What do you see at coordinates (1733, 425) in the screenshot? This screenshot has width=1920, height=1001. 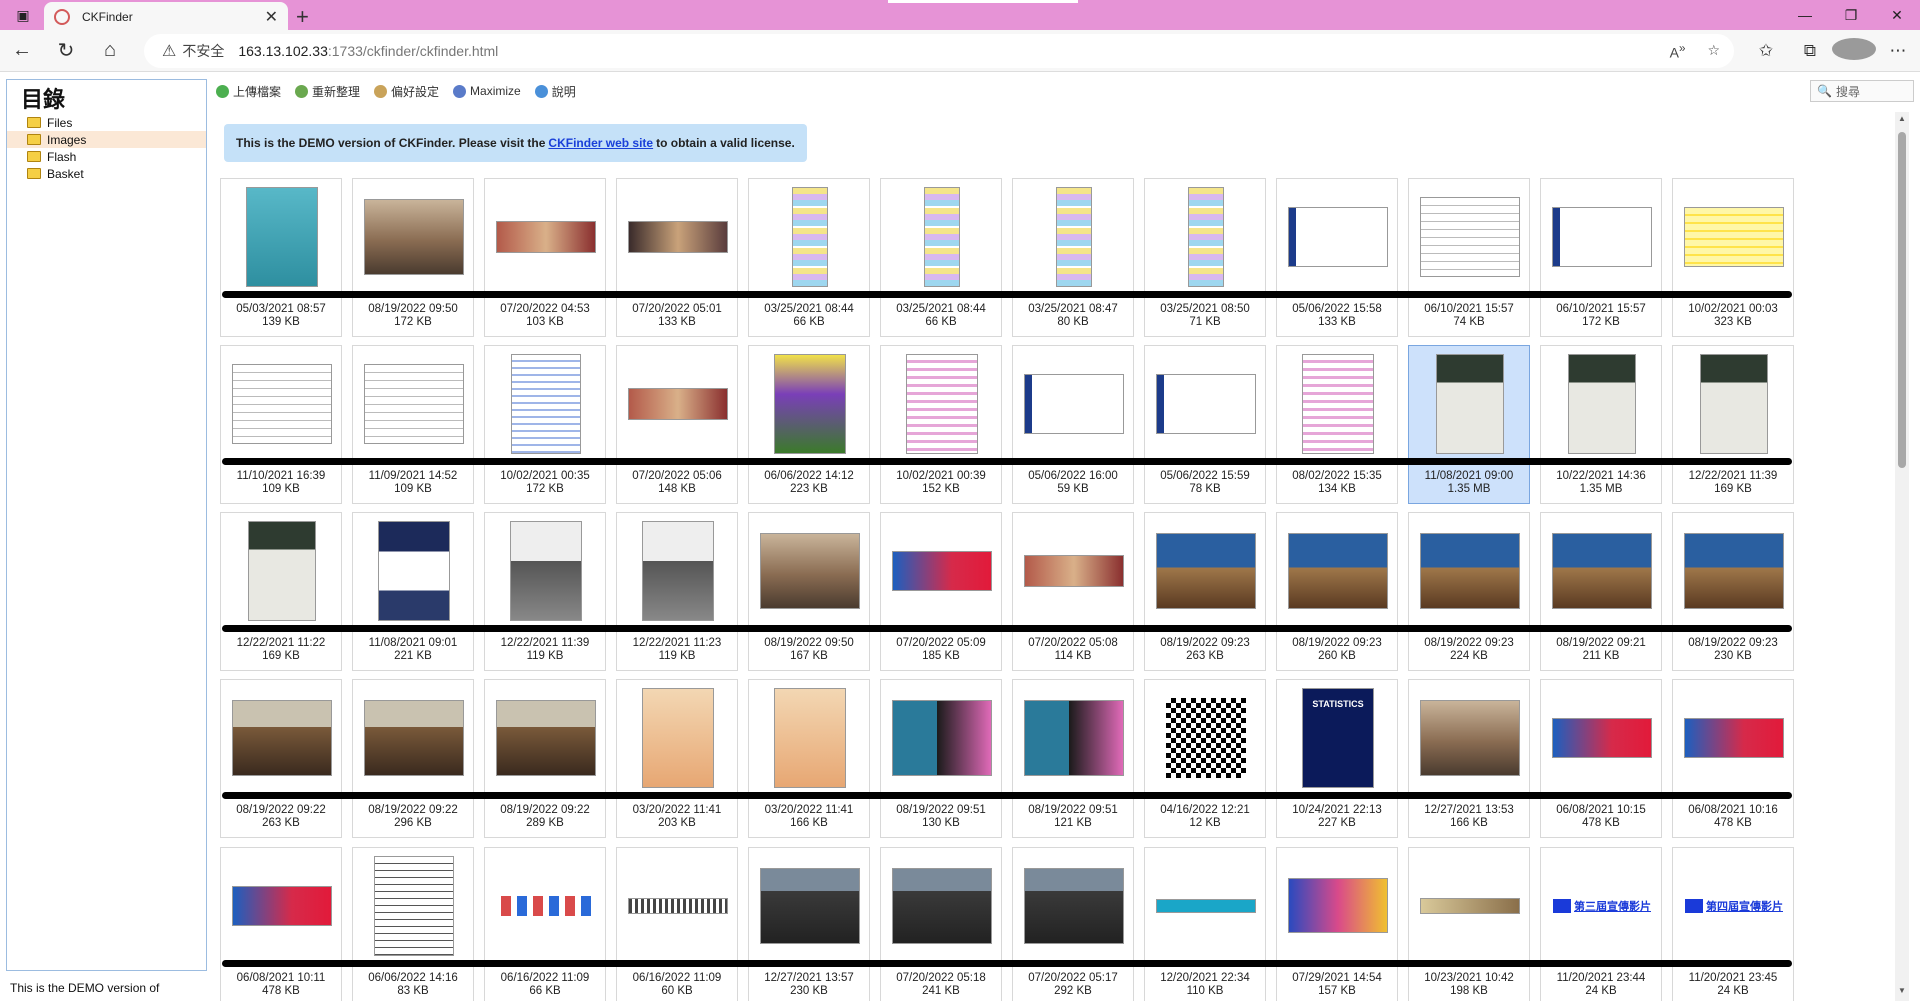 I see `file-thumbnail: 12/22/2021 11:39 169 KB` at bounding box center [1733, 425].